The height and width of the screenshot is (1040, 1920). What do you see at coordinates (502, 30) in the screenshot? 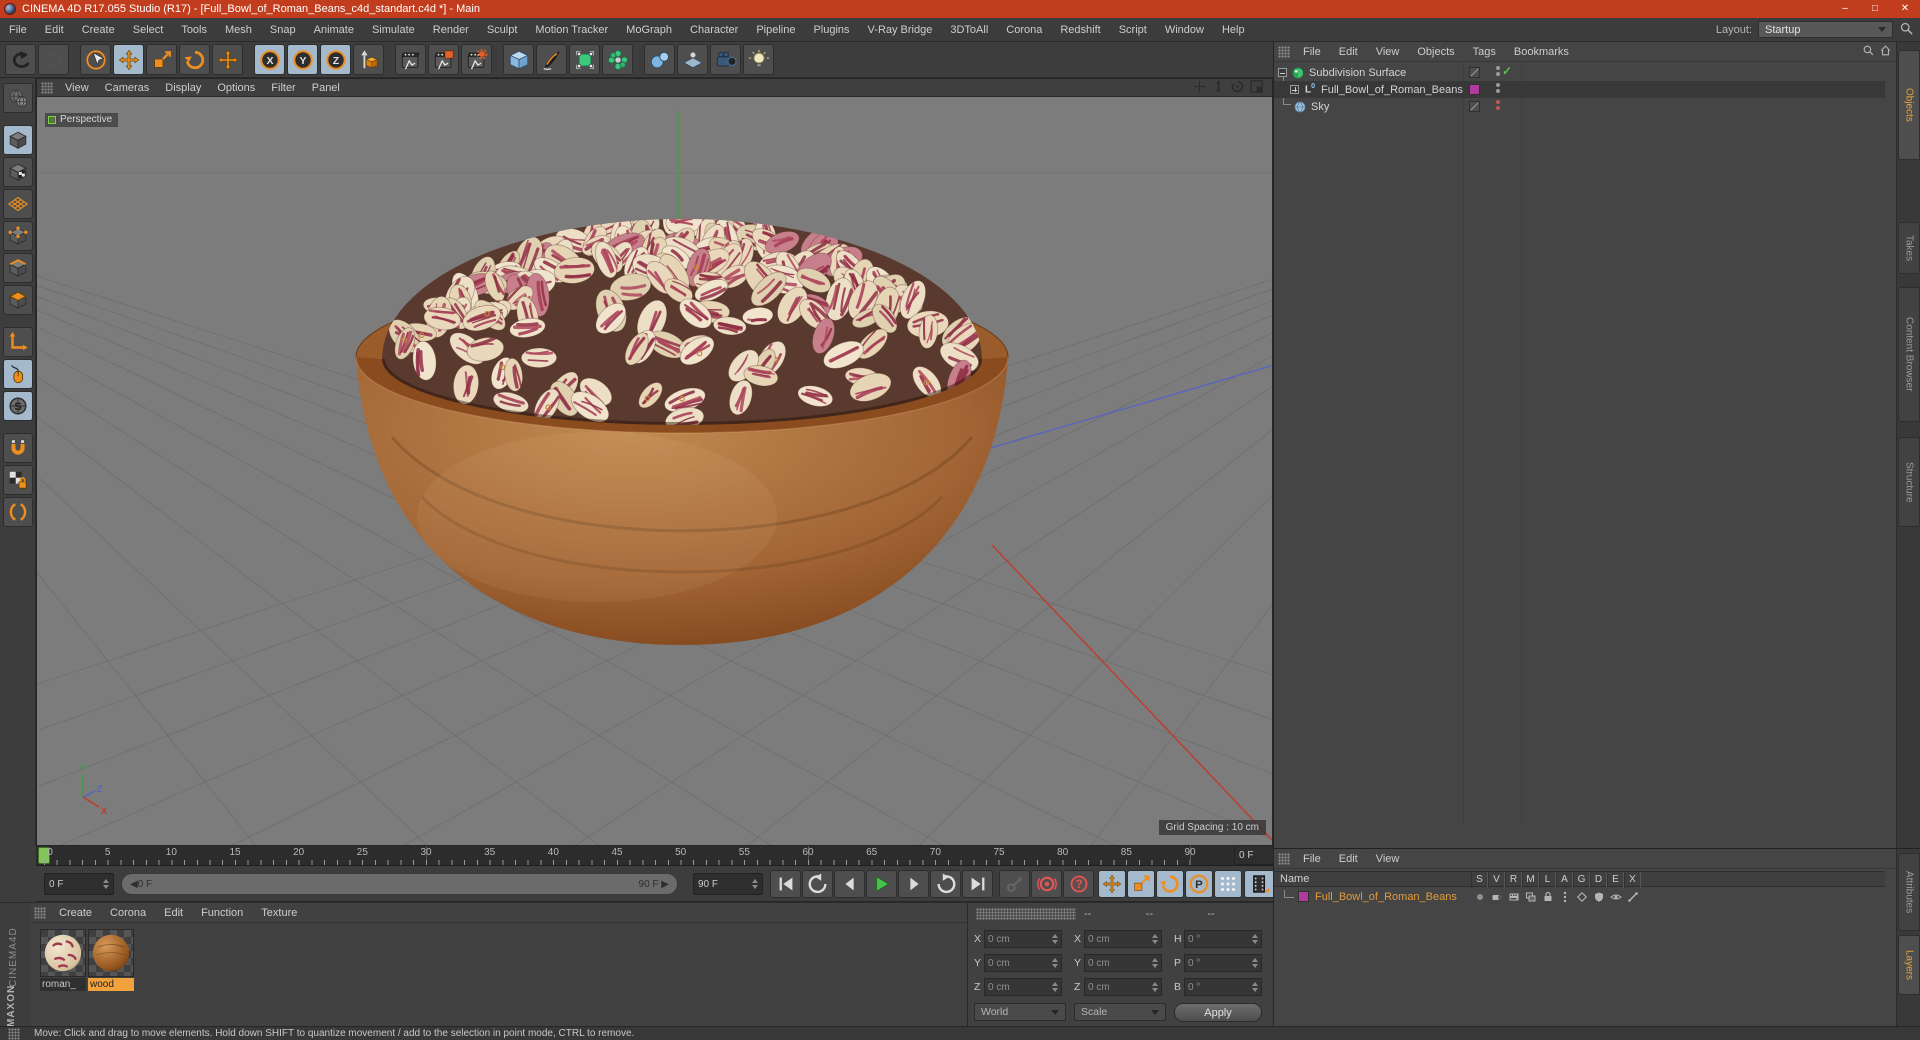
I see `menu-sculpt: Sculpt` at bounding box center [502, 30].